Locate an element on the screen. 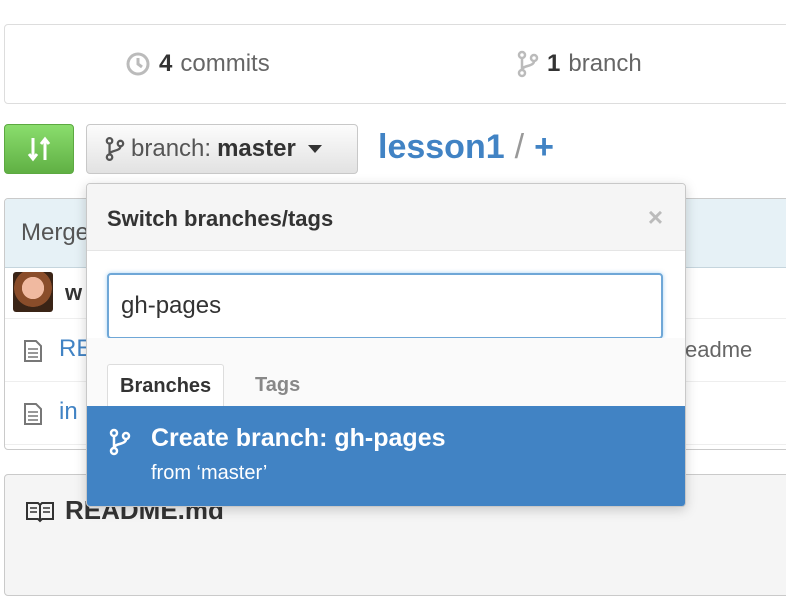 This screenshot has height=596, width=786. branches-link: 1 branch is located at coordinates (579, 64).